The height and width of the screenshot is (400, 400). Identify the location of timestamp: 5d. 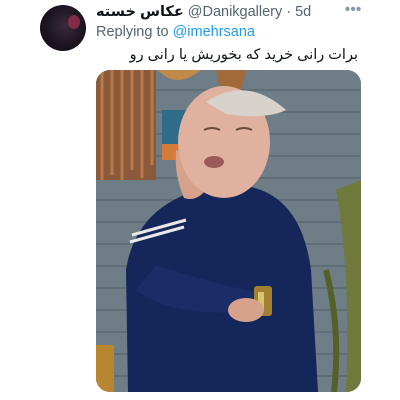
(303, 12).